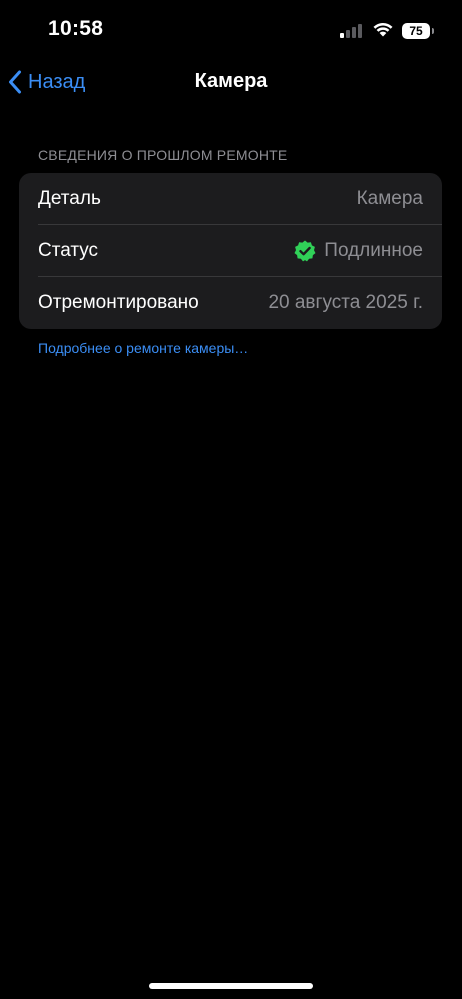 The image size is (462, 999). What do you see at coordinates (118, 302) in the screenshot?
I see `row-label: Отремонтировано` at bounding box center [118, 302].